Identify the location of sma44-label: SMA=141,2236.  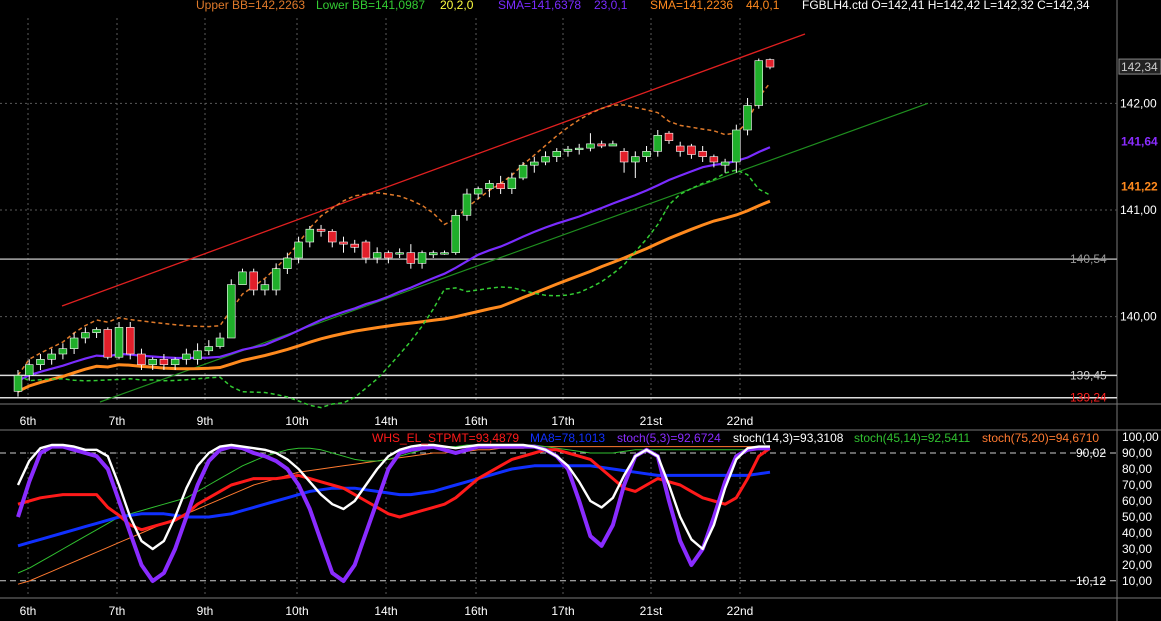
(691, 6).